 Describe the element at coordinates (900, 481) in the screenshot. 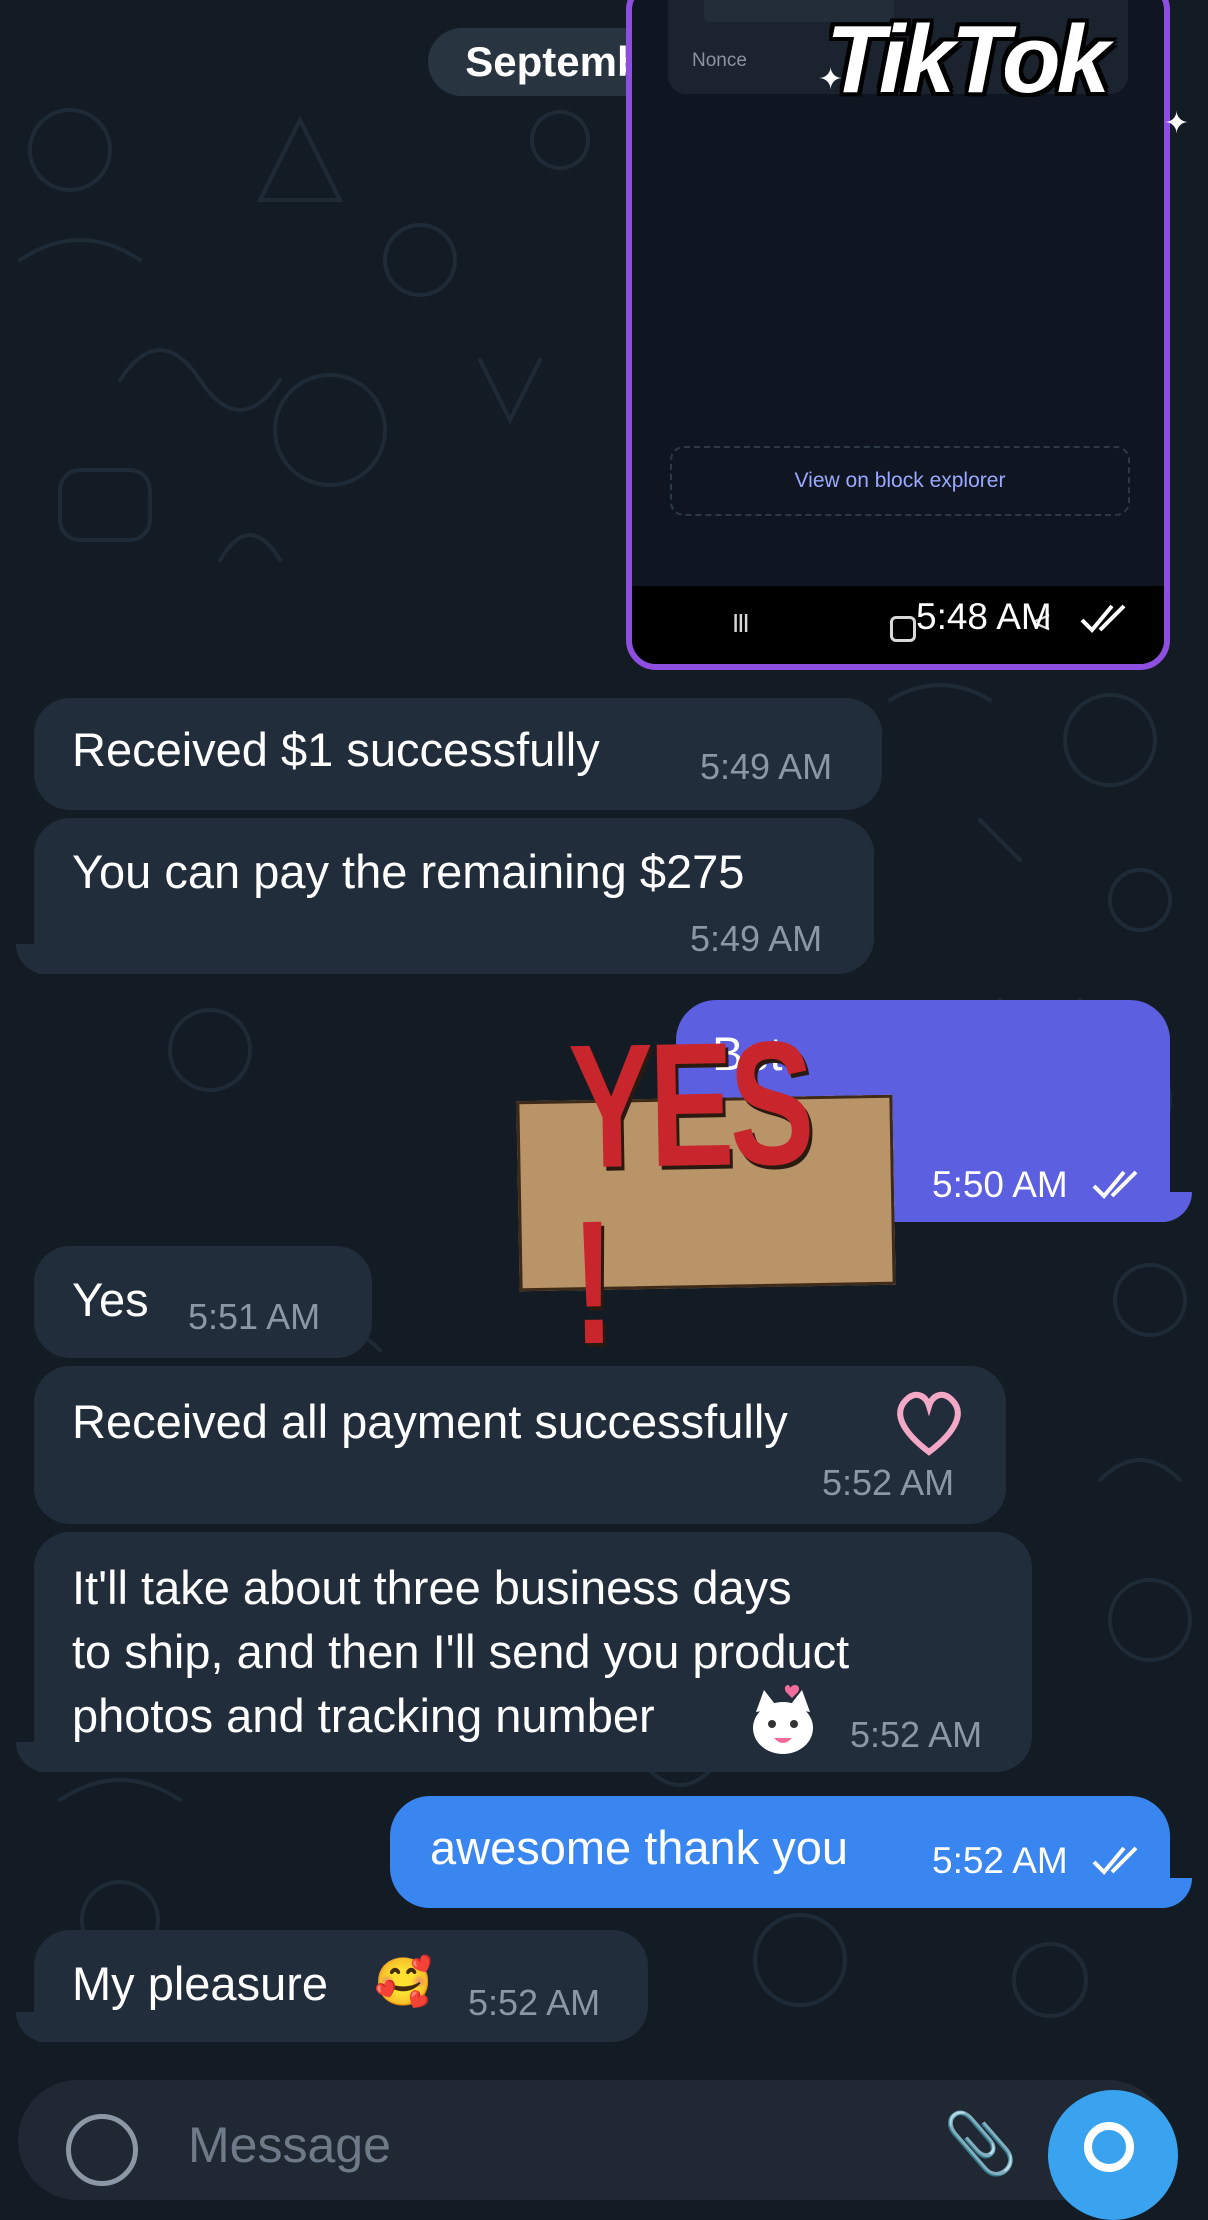

I see `view-block-explorer-link: View on block explorer` at that location.